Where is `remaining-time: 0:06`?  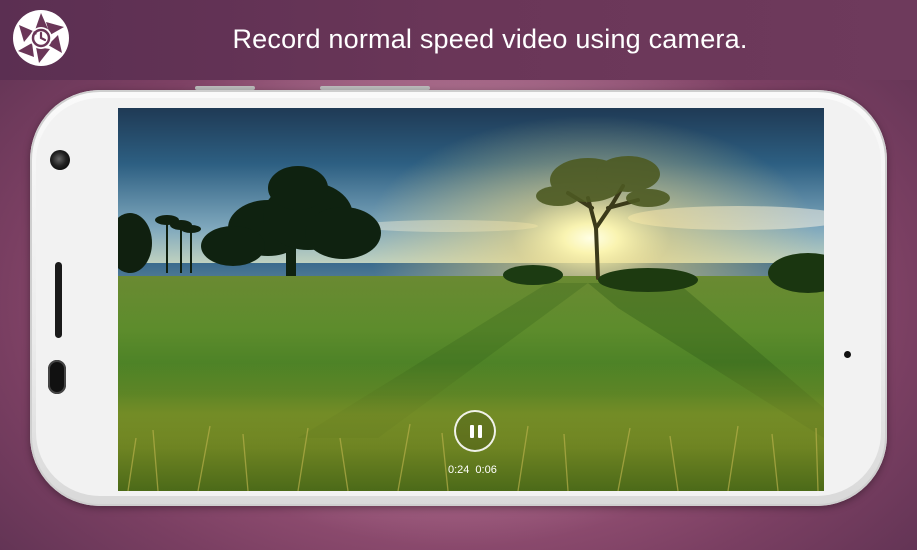 remaining-time: 0:06 is located at coordinates (486, 470).